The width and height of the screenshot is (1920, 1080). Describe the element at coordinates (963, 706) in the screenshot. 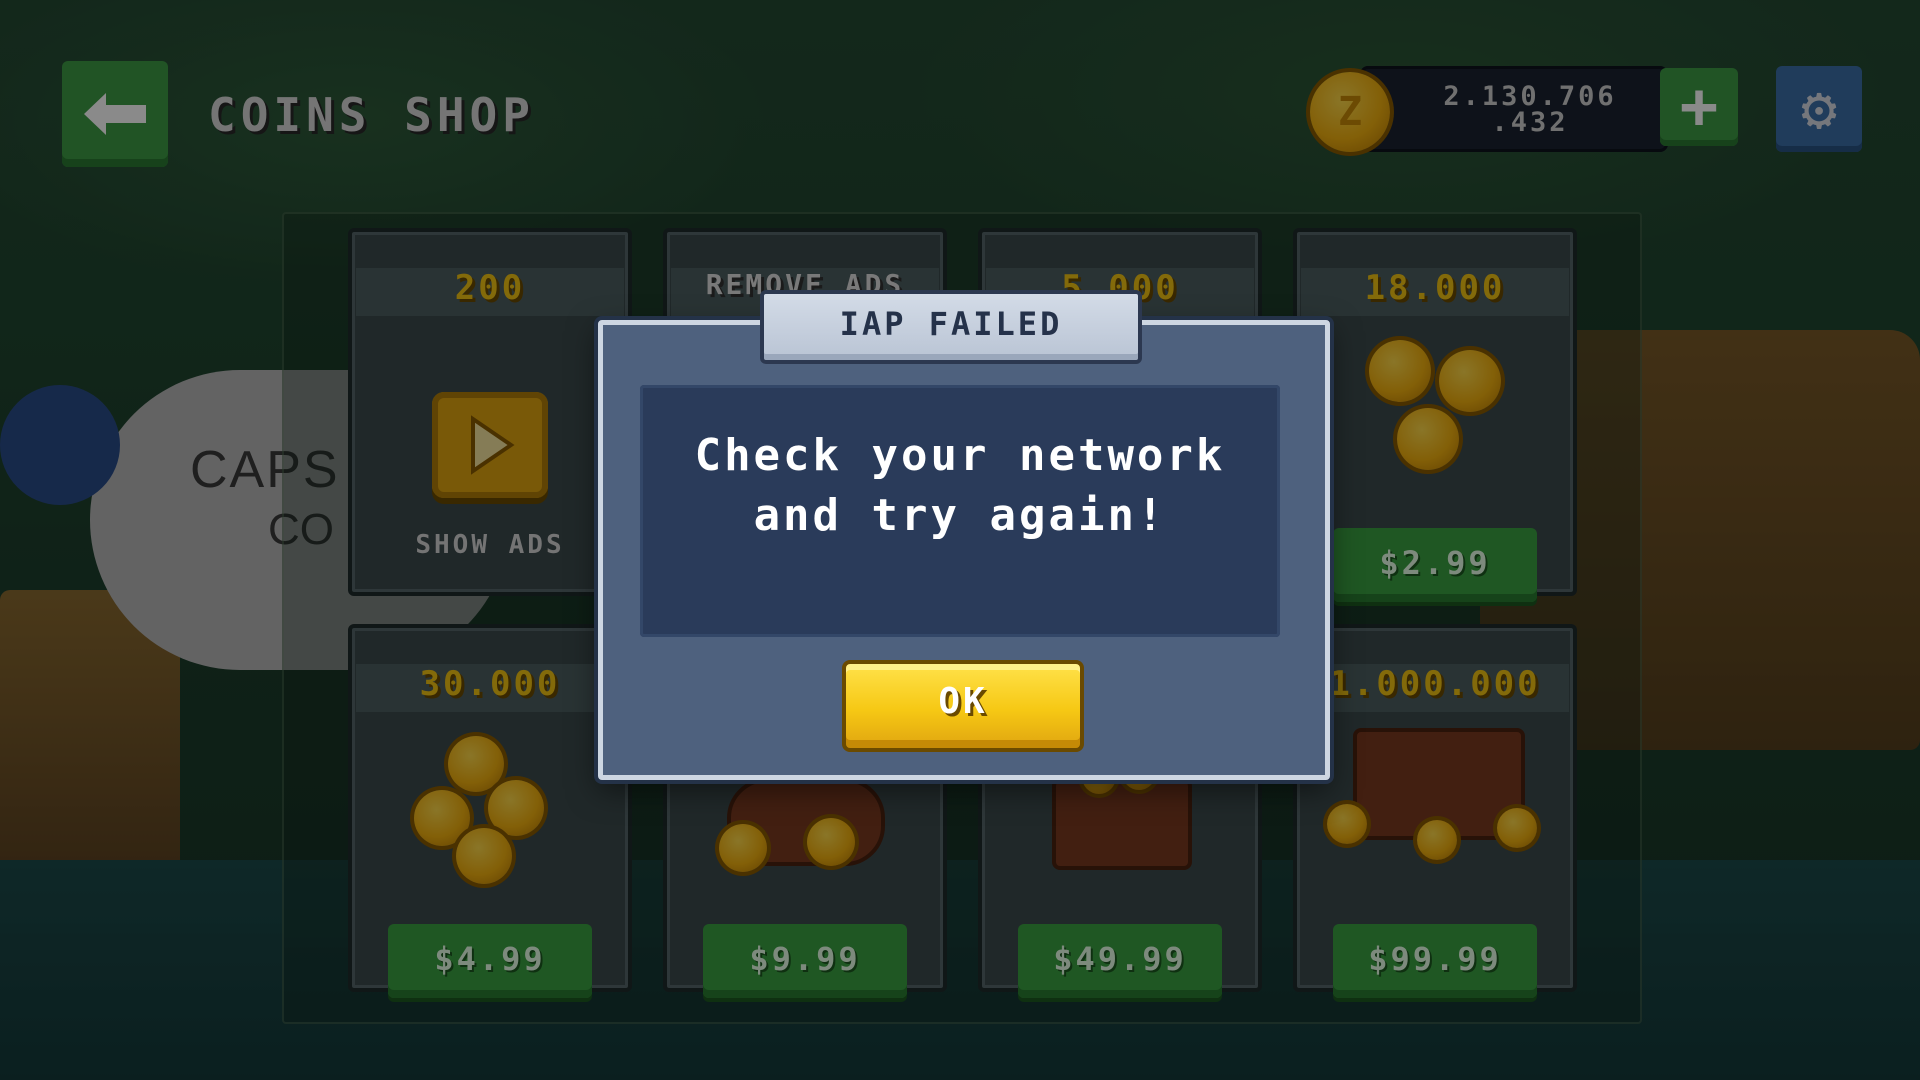

I see `ok-button: OK` at that location.